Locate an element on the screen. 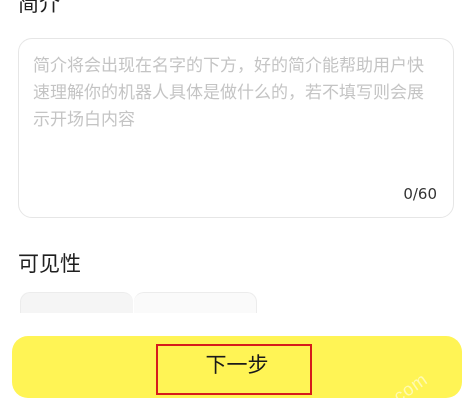 The image size is (474, 405). next-step-label: 下一步 is located at coordinates (237, 365).